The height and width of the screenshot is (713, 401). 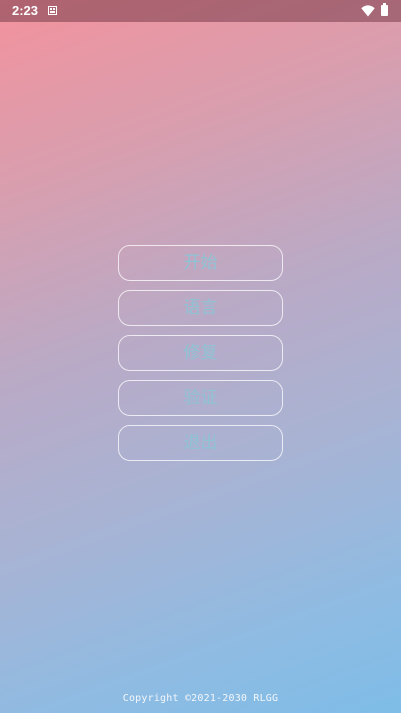 What do you see at coordinates (384, 9) in the screenshot?
I see `battery-icon` at bounding box center [384, 9].